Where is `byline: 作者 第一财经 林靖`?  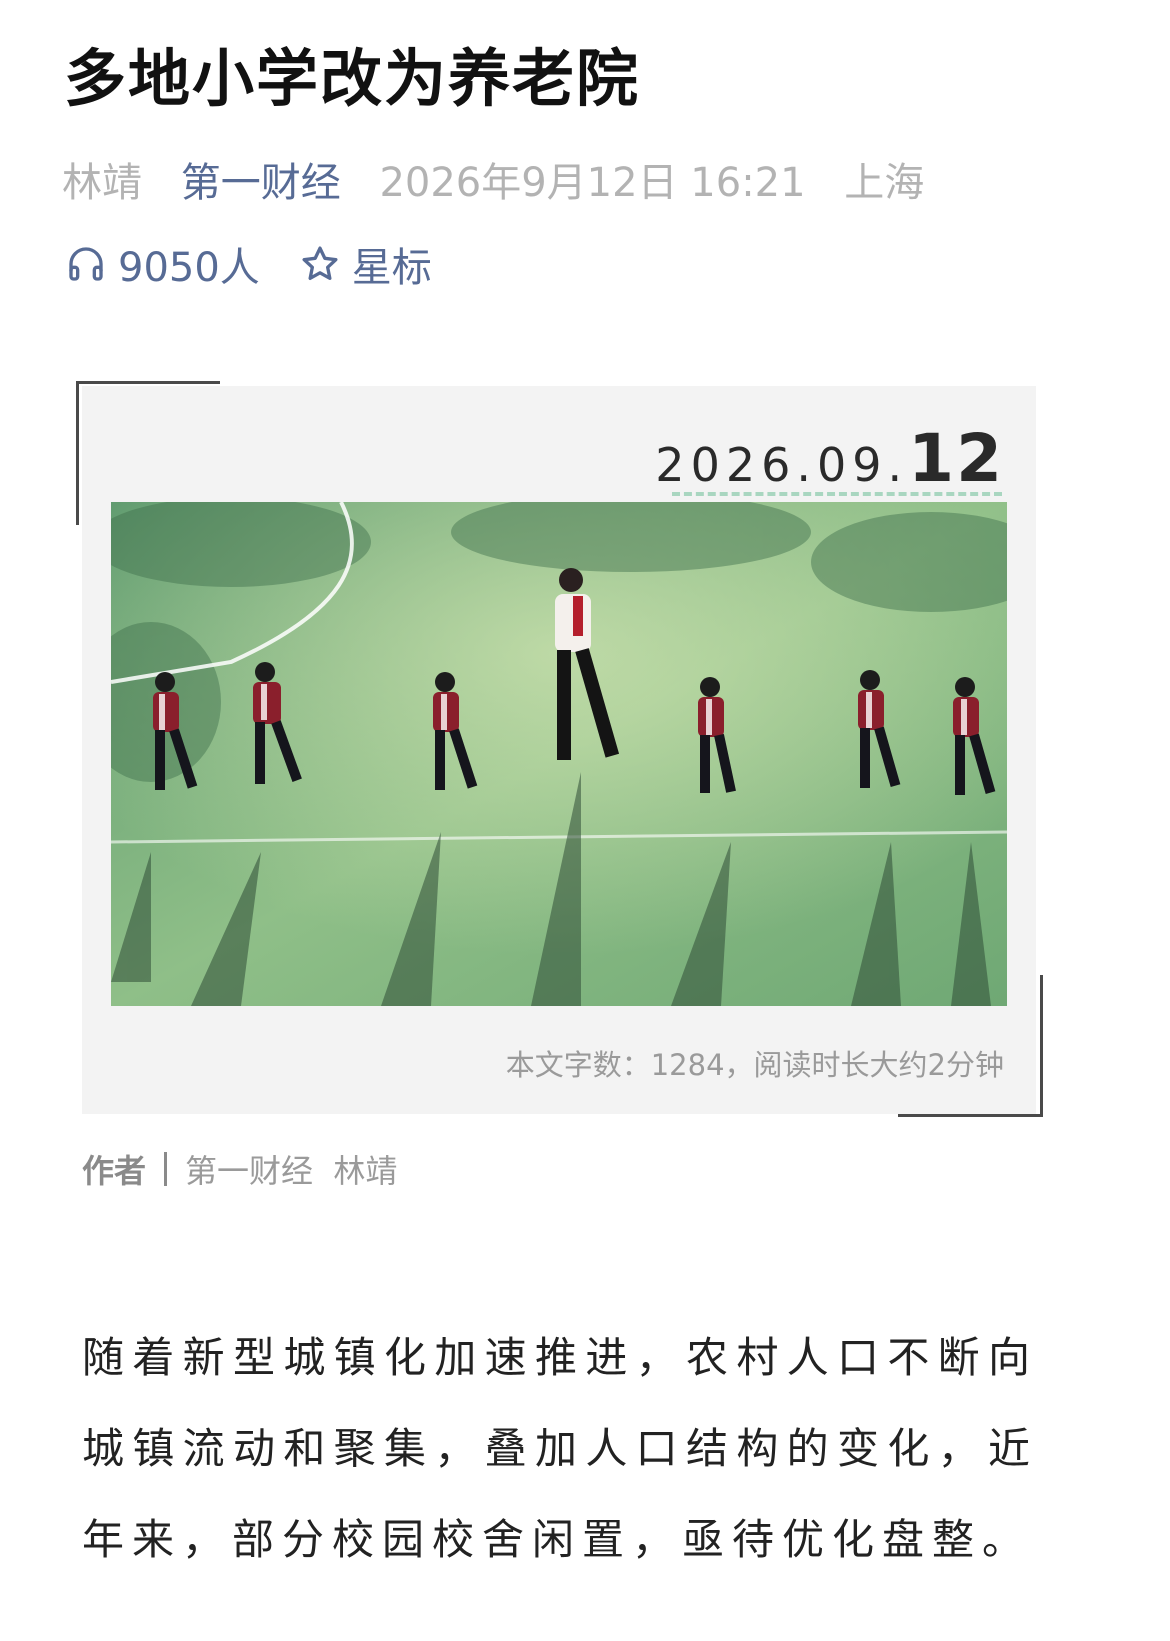 byline: 作者 第一财经 林靖 is located at coordinates (239, 1169).